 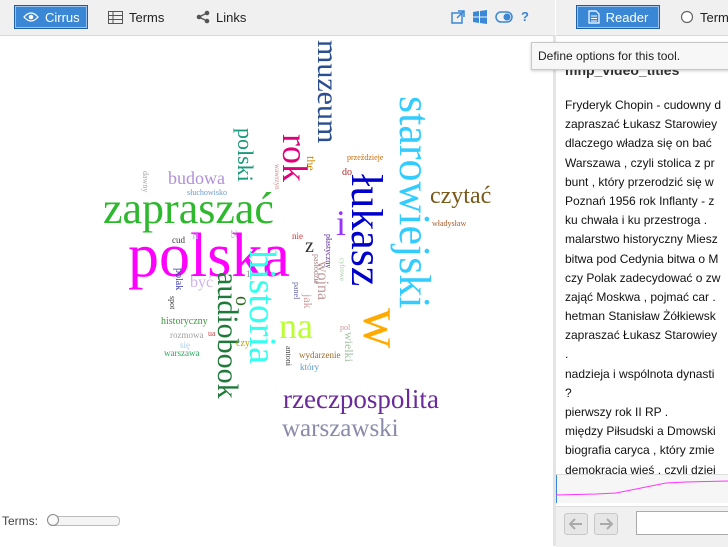 What do you see at coordinates (490, 16) in the screenshot?
I see `tool-icons: ?` at bounding box center [490, 16].